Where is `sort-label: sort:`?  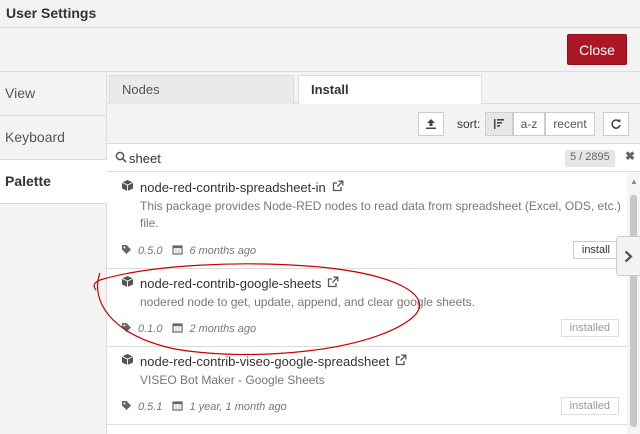
sort-label: sort: is located at coordinates (469, 124).